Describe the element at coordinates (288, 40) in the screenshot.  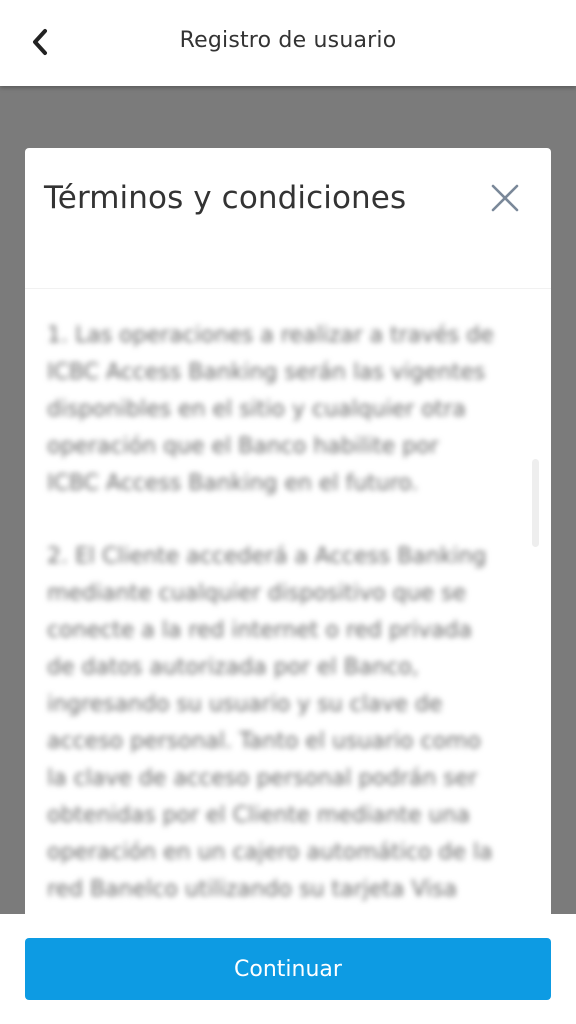
I see `header-title: Registro de usuario` at that location.